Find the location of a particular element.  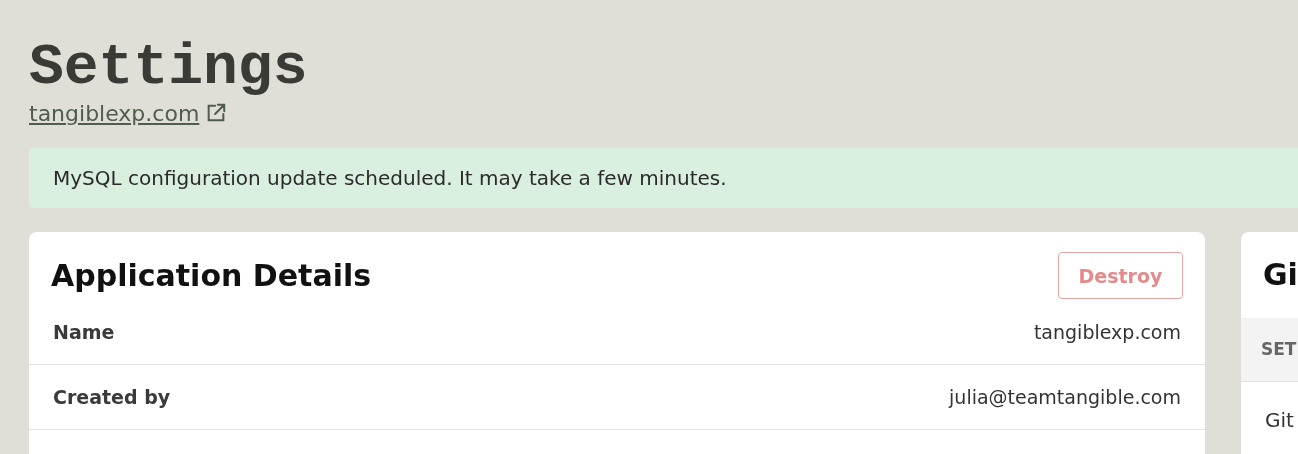

section-header: SET is located at coordinates (1269, 349).